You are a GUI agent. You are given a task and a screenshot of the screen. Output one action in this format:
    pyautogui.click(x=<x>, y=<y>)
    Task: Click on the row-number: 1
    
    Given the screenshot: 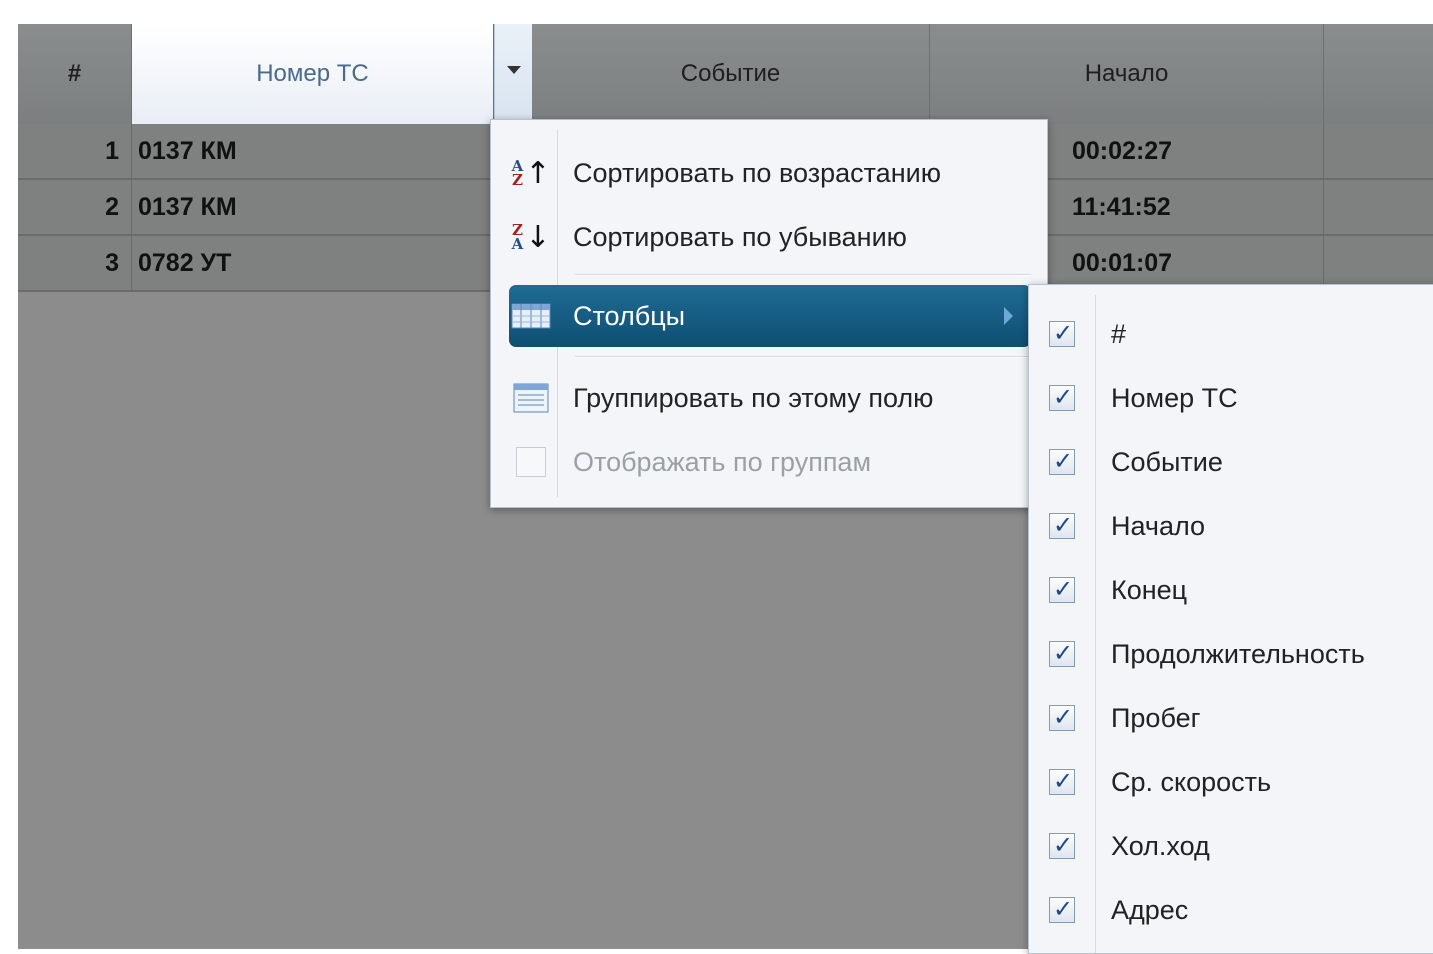 What is the action you would take?
    pyautogui.click(x=75, y=151)
    